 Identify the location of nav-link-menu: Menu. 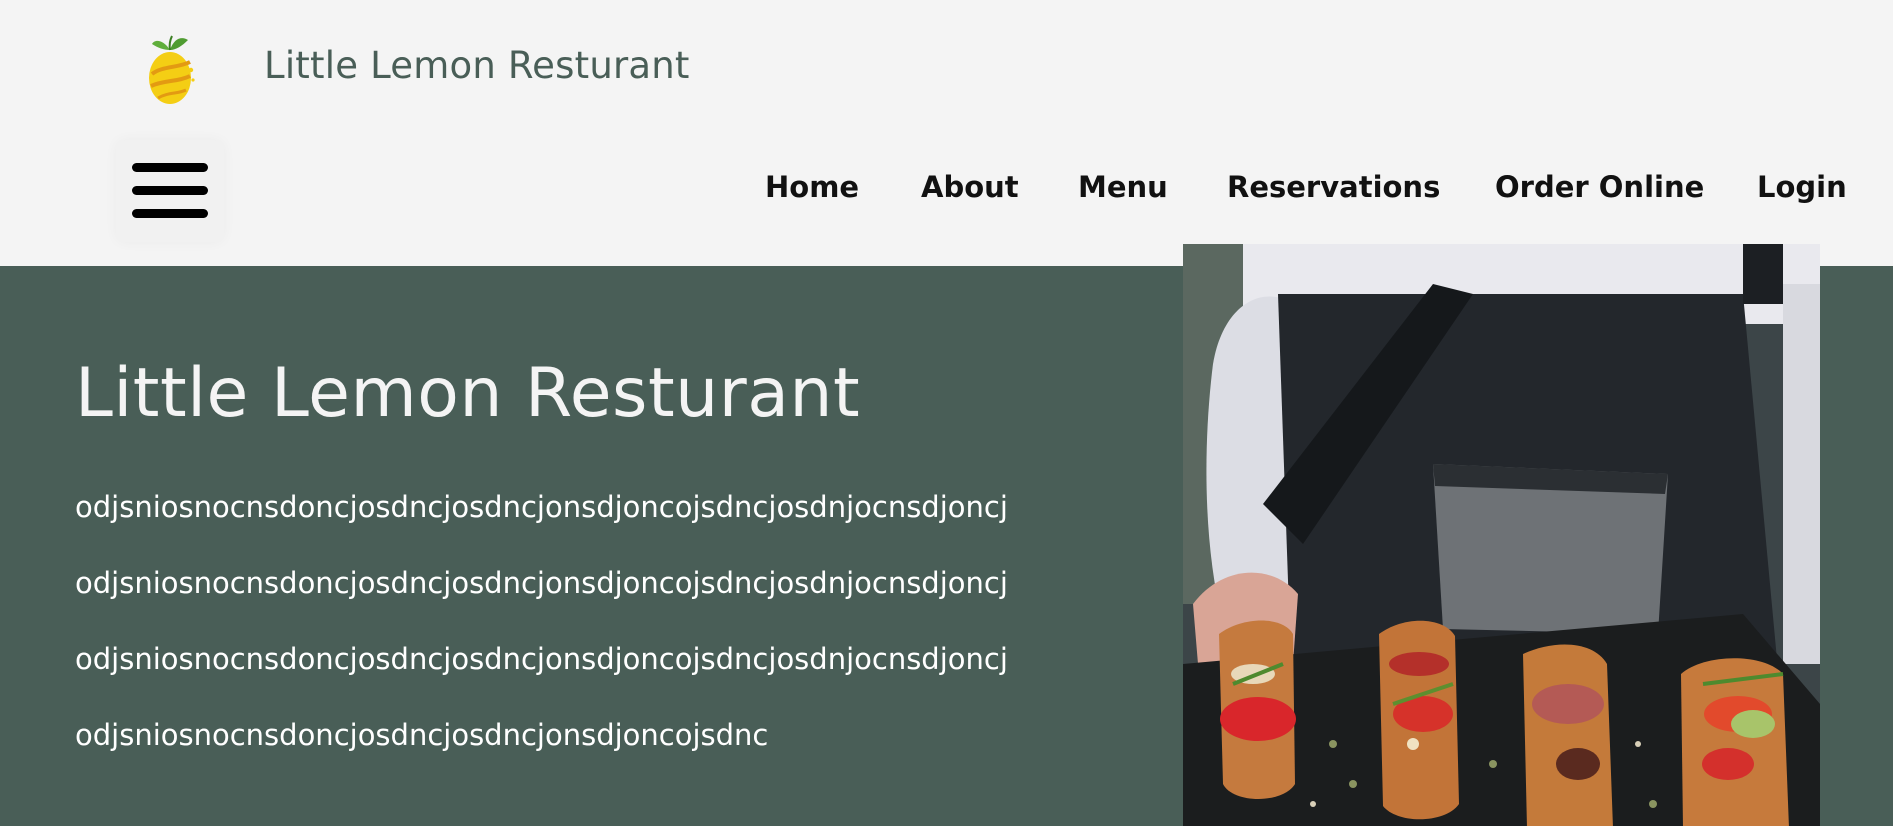
(1123, 187).